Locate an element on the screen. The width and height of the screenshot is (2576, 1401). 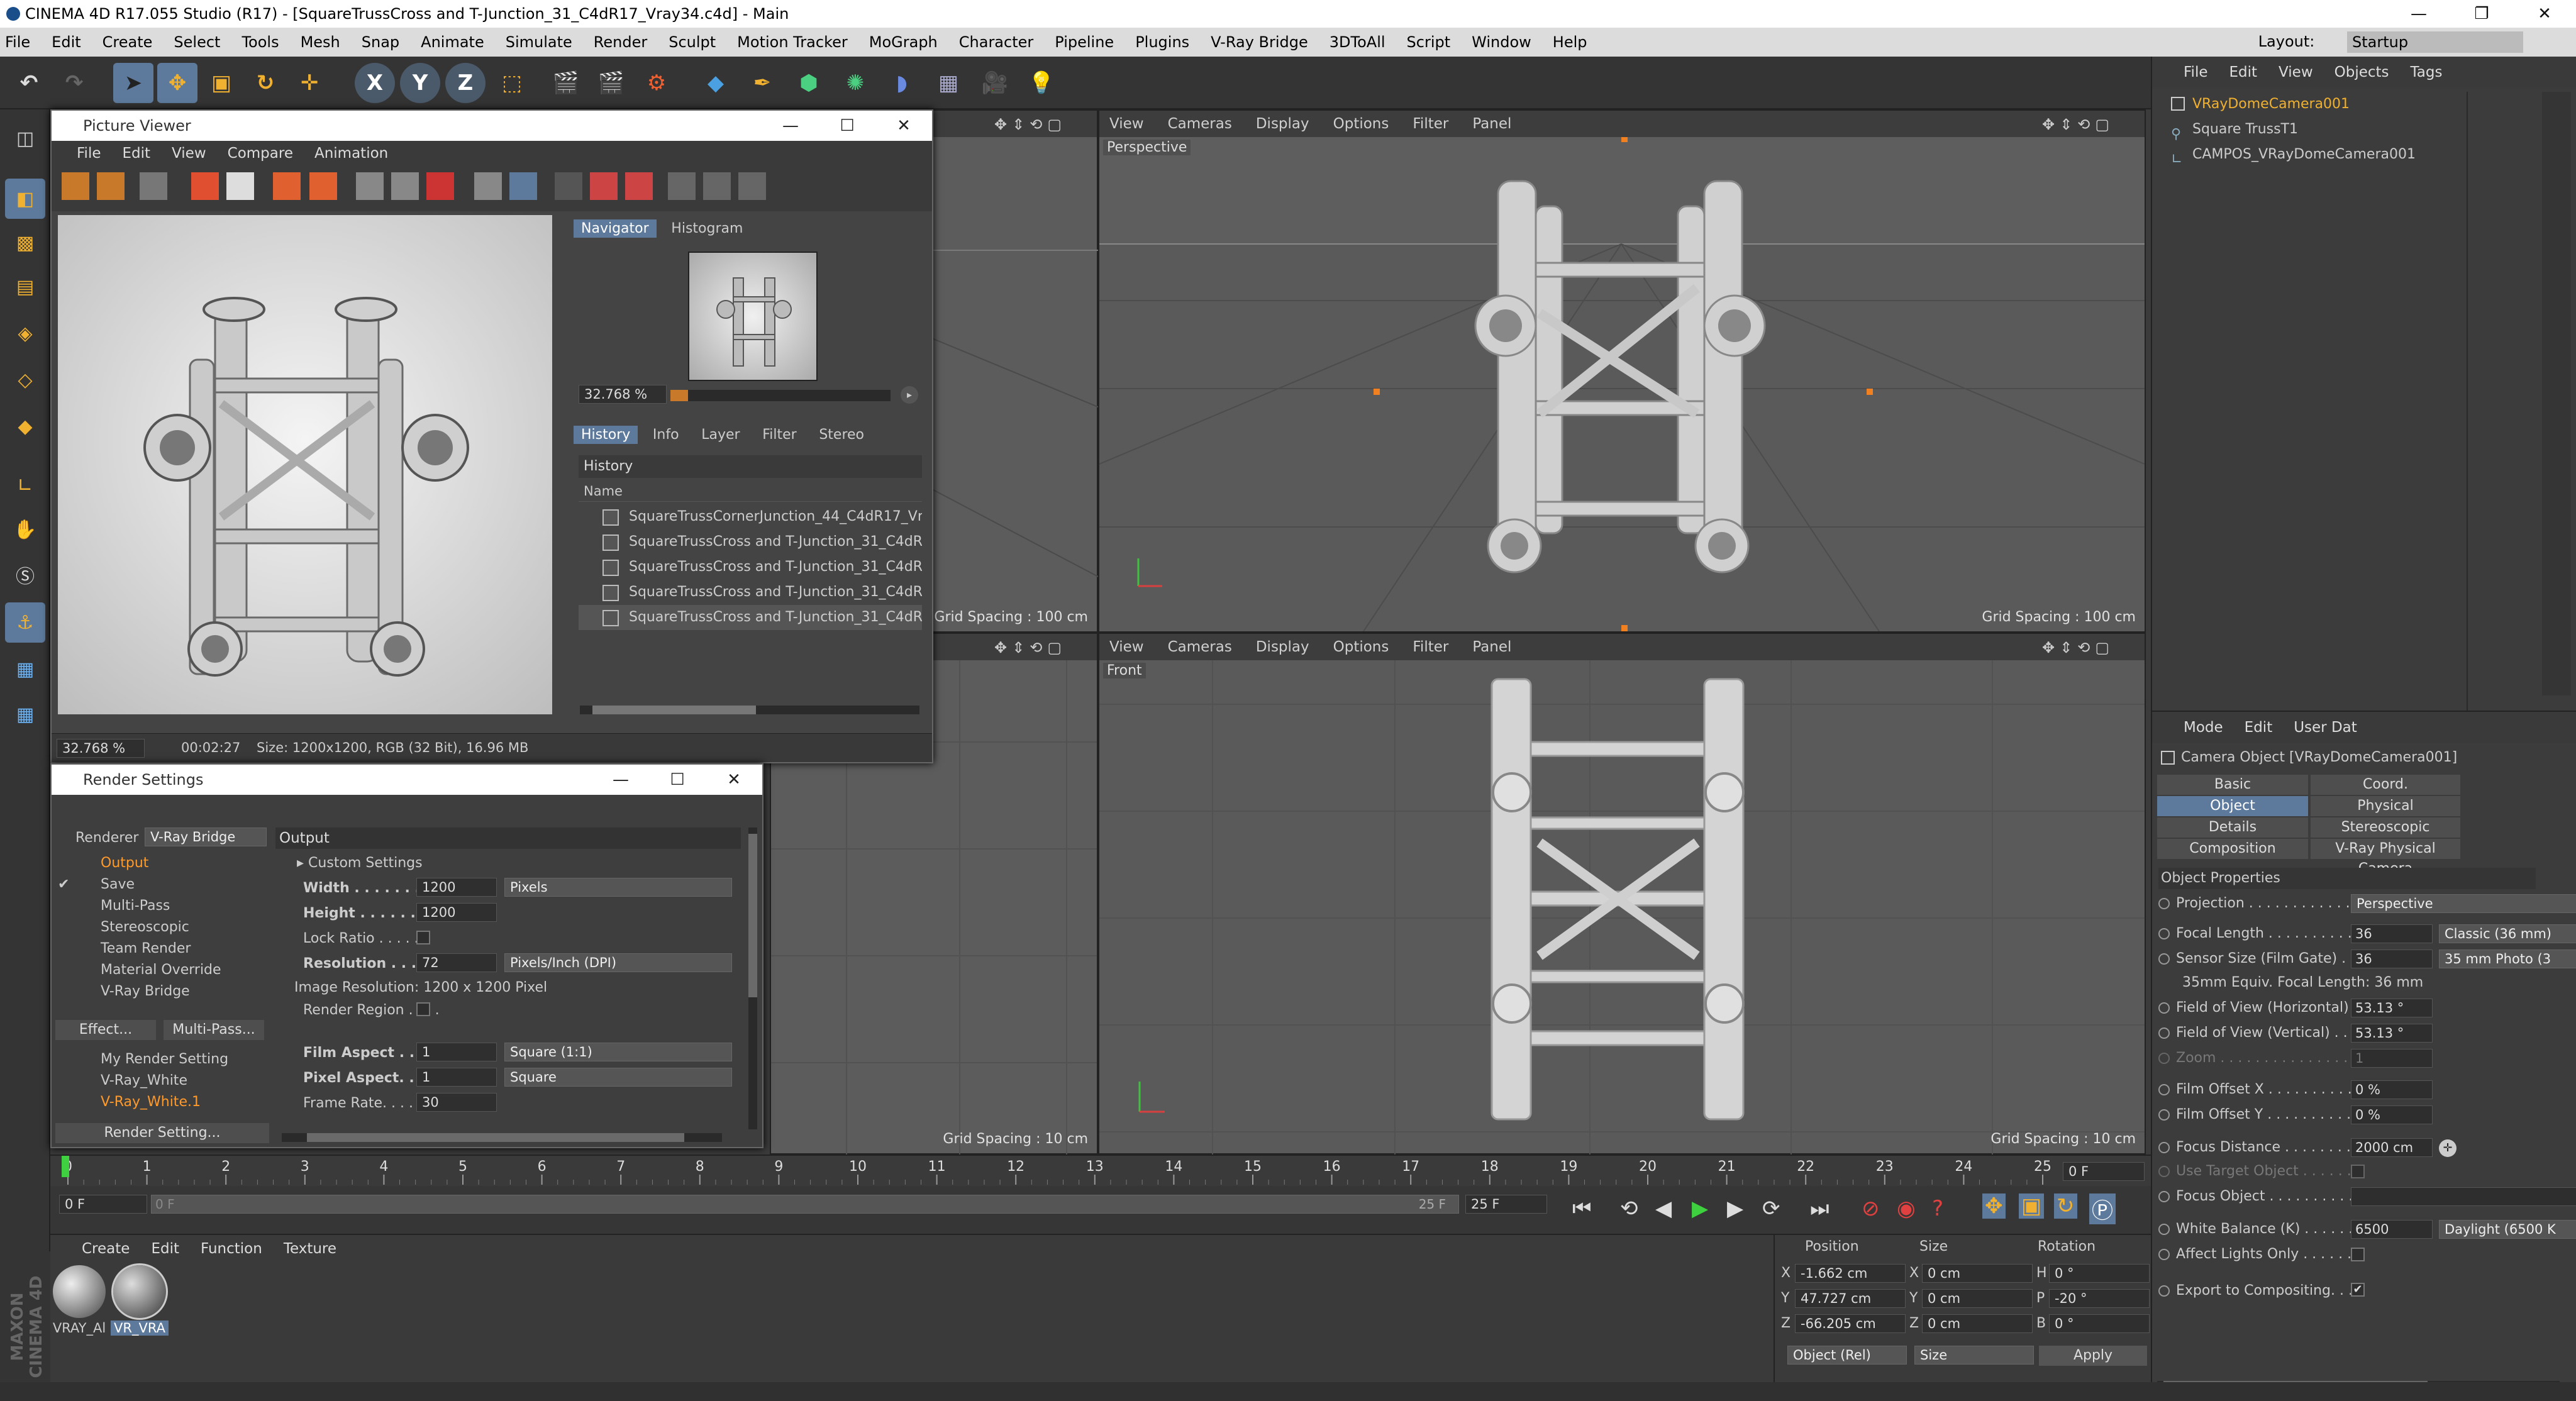
om-menu-tags: Tags is located at coordinates (2427, 72).